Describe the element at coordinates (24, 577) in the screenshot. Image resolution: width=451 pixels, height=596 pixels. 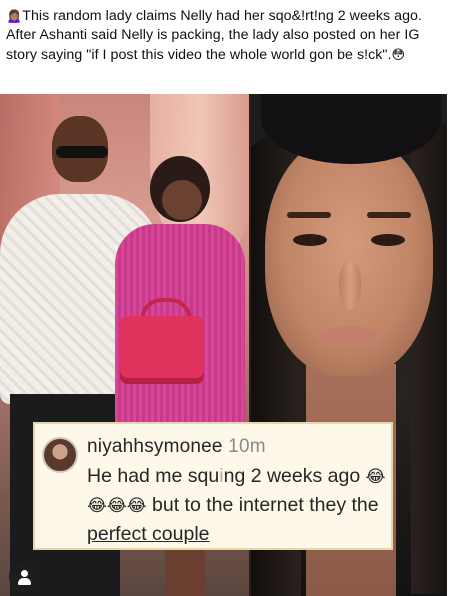
I see `user-icon` at that location.